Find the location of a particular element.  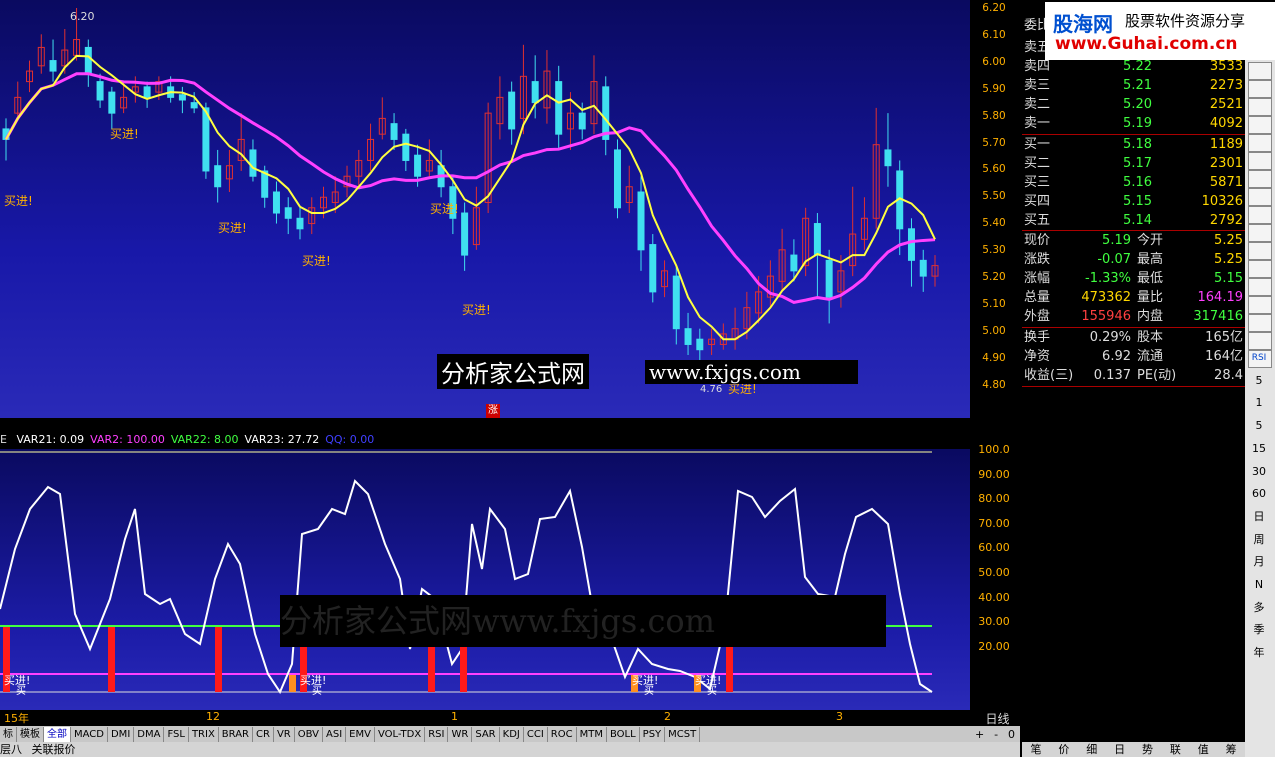

toolbar-button-5: 30 is located at coordinates (1259, 472).